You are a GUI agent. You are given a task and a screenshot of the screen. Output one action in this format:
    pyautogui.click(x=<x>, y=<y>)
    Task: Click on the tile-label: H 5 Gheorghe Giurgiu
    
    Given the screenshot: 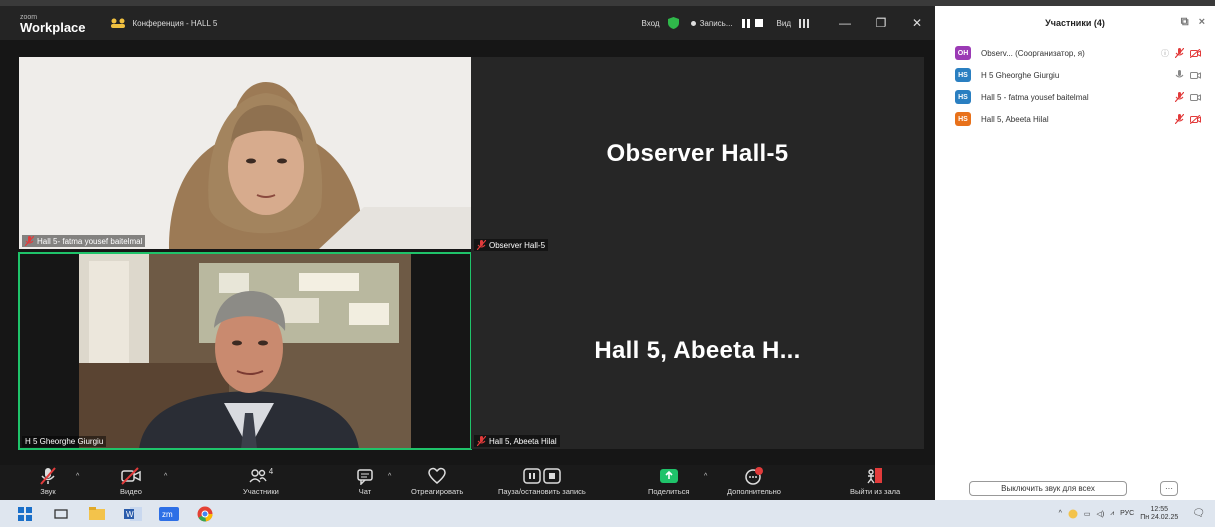 What is the action you would take?
    pyautogui.click(x=64, y=441)
    